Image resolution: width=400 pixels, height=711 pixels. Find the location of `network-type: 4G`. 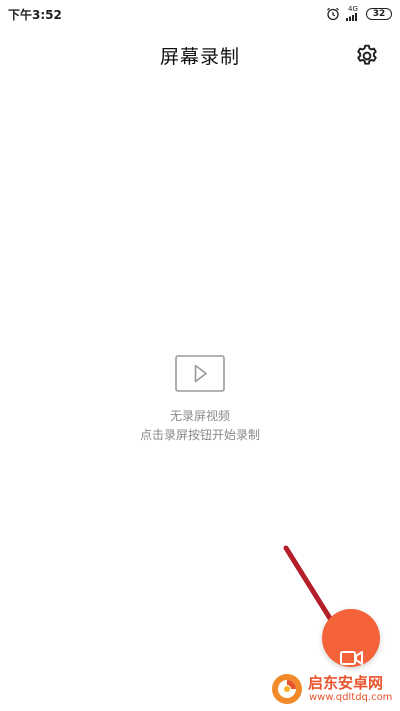

network-type: 4G is located at coordinates (353, 8).